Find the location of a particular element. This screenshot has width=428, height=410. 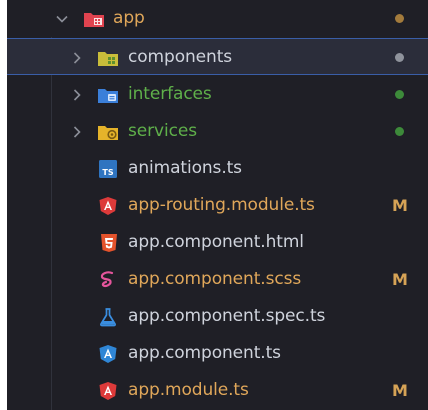

tree-item-app-component-ts: app.component.ts is located at coordinates (217, 353).